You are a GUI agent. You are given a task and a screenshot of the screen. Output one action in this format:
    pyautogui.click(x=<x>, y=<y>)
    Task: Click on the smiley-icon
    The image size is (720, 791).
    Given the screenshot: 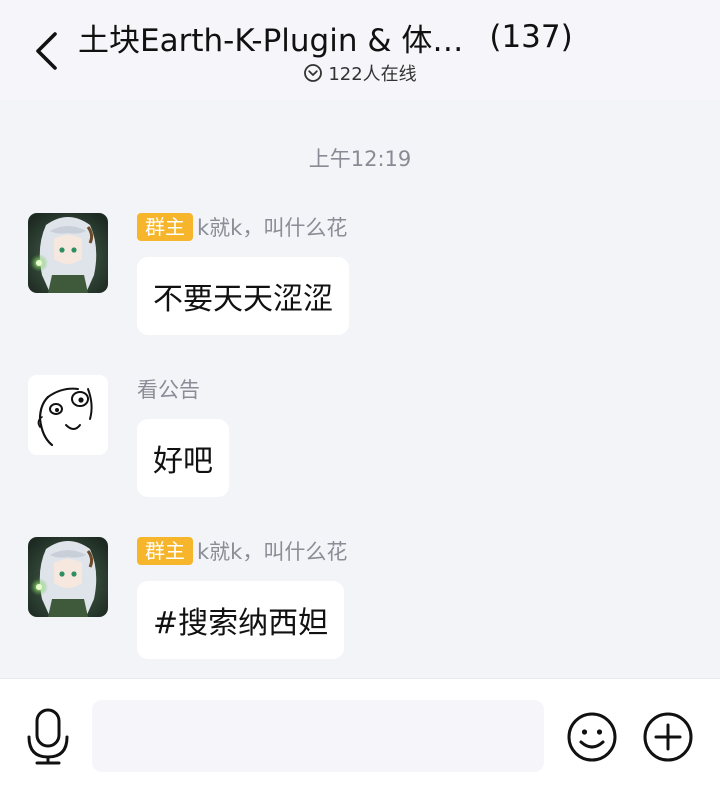 What is the action you would take?
    pyautogui.click(x=592, y=737)
    